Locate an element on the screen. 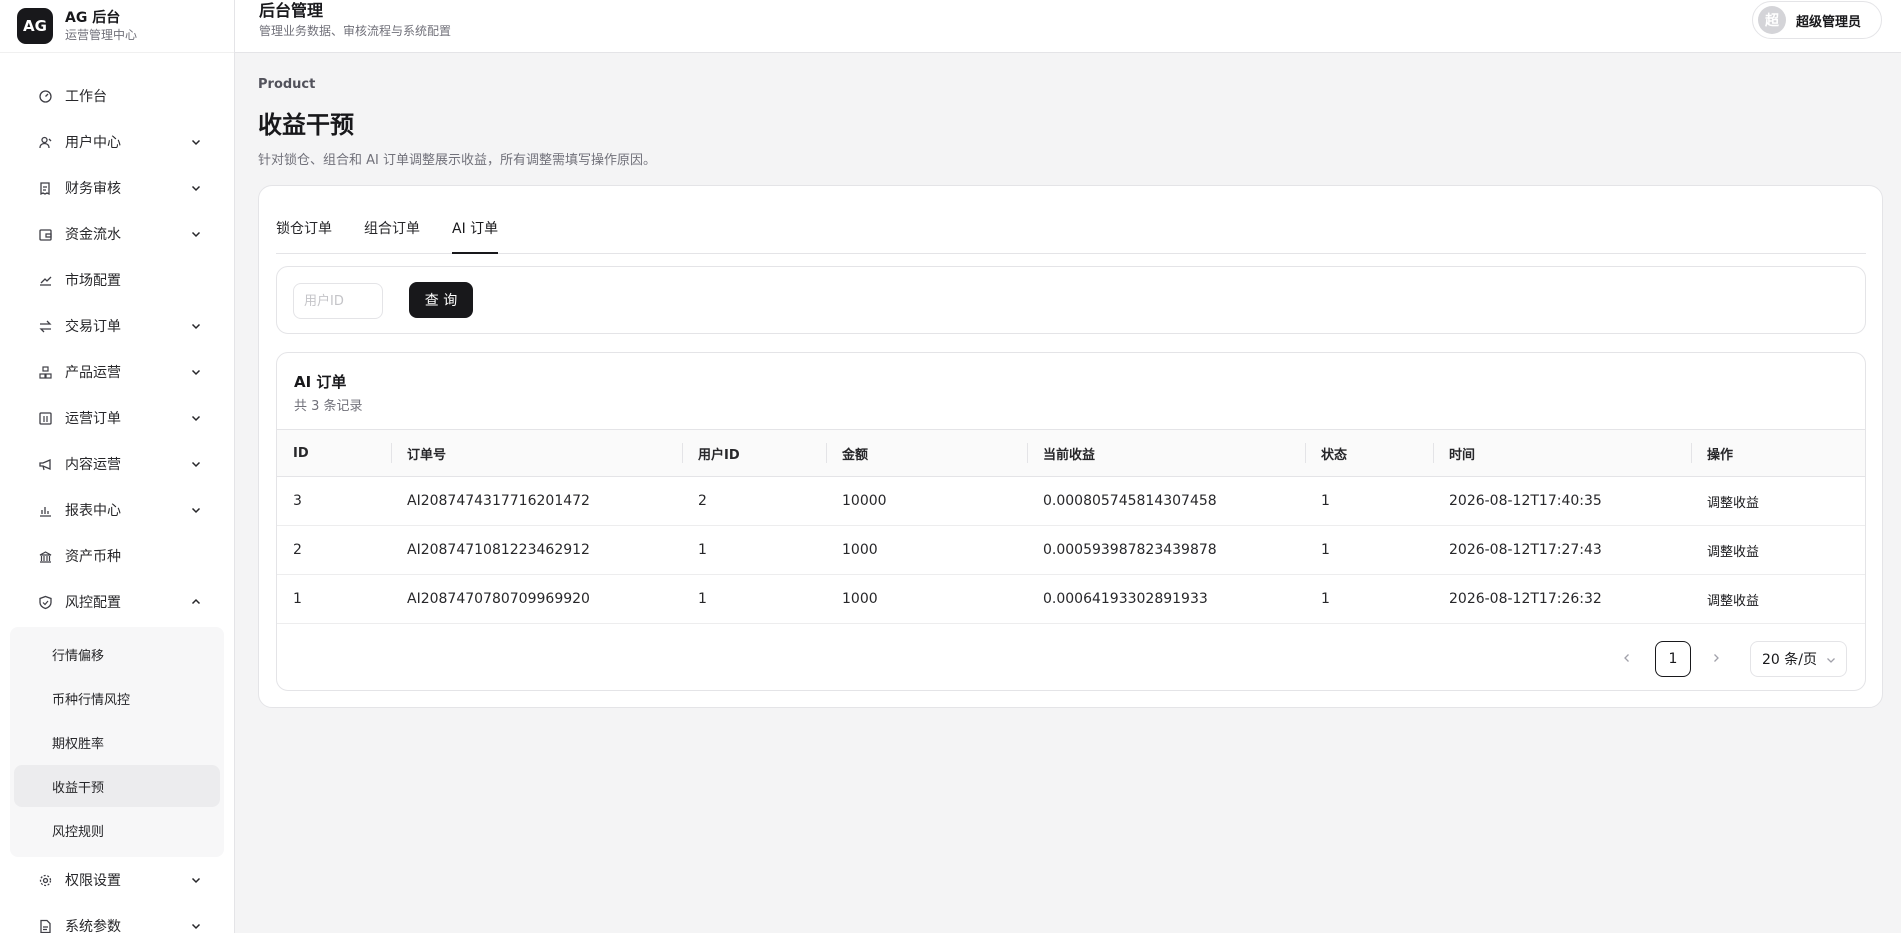 This screenshot has width=1901, height=933. table-cell: 2026-08-12T17:40:35 is located at coordinates (1525, 501).